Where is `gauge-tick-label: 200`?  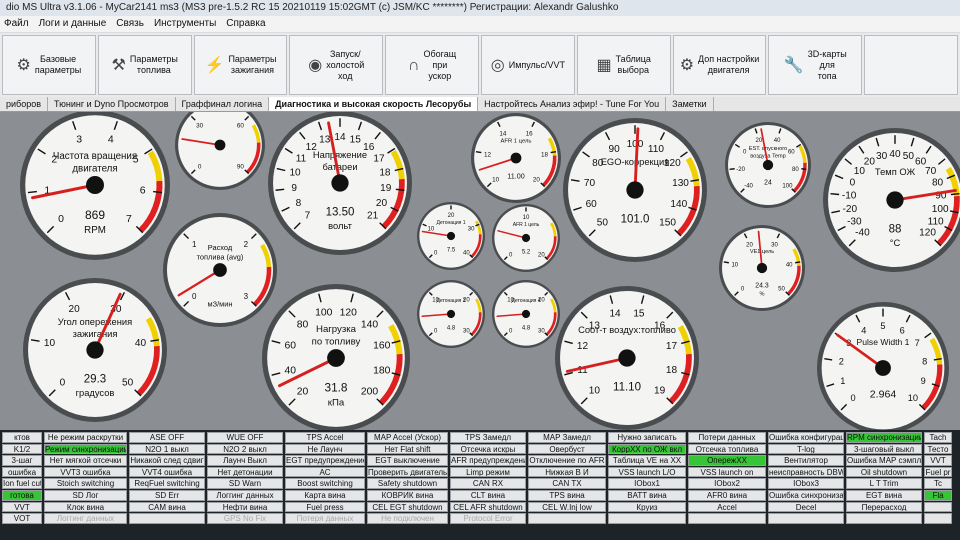
gauge-tick-label: 200 is located at coordinates (370, 391).